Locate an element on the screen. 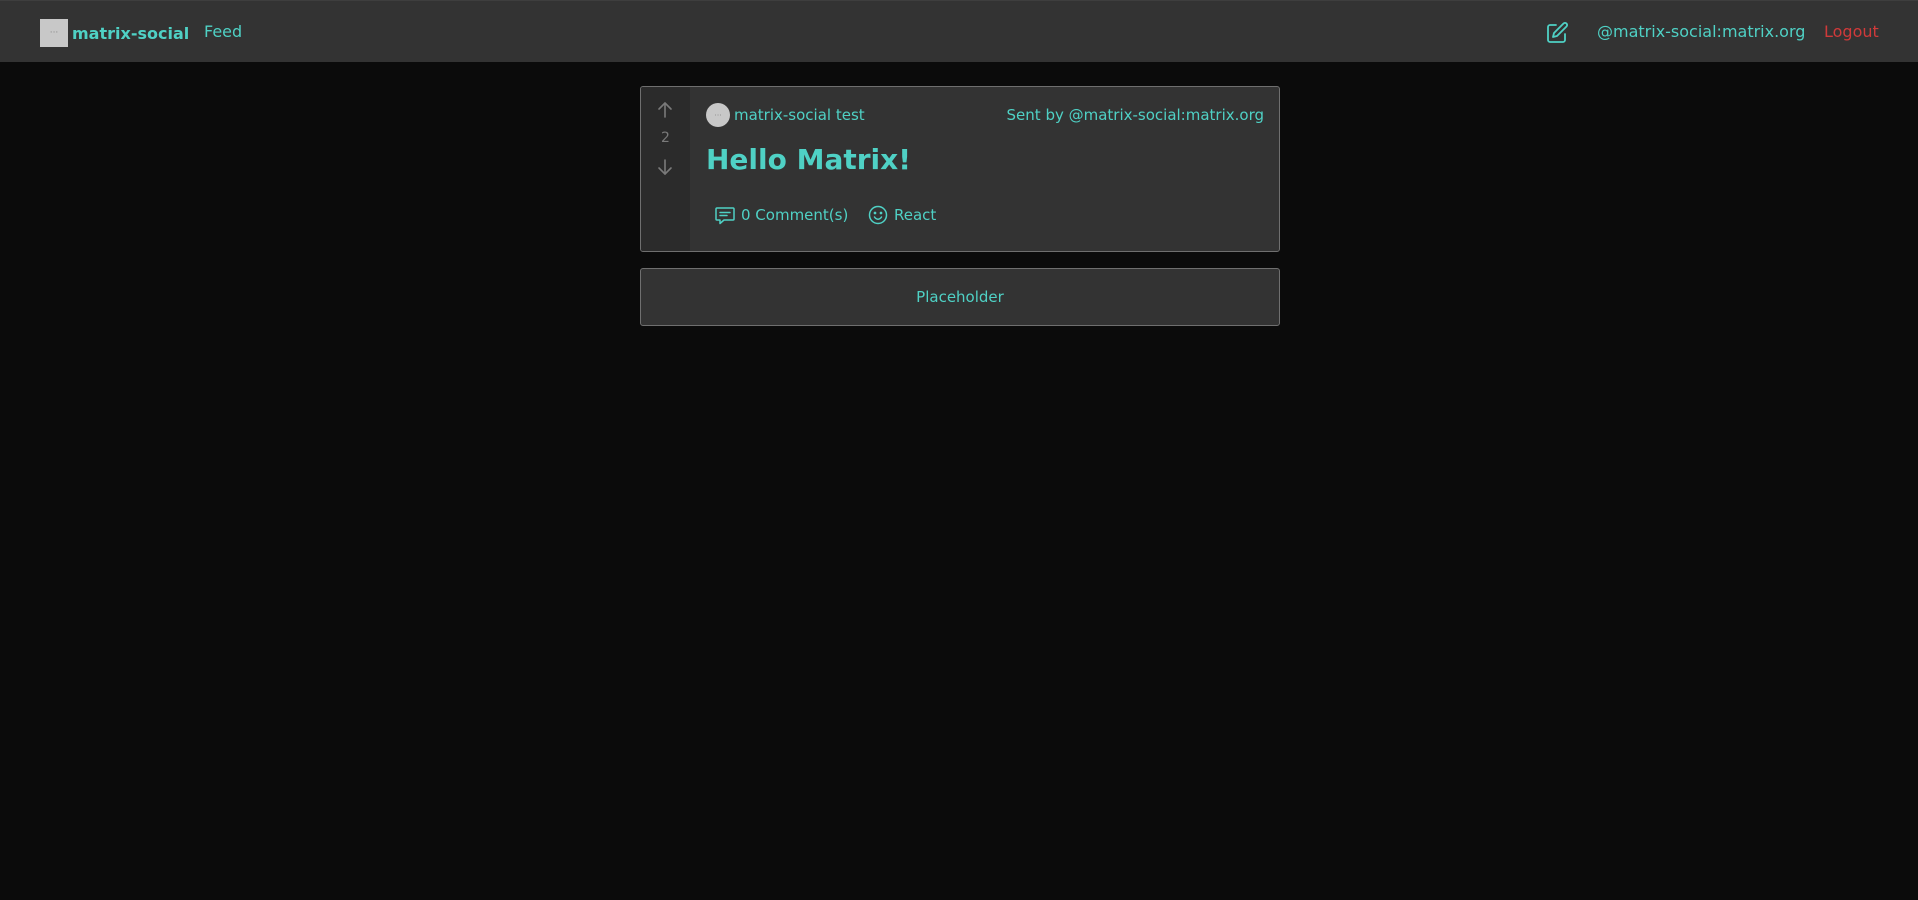 The width and height of the screenshot is (1918, 900). post-author-link: ··· matrix-social test is located at coordinates (785, 115).